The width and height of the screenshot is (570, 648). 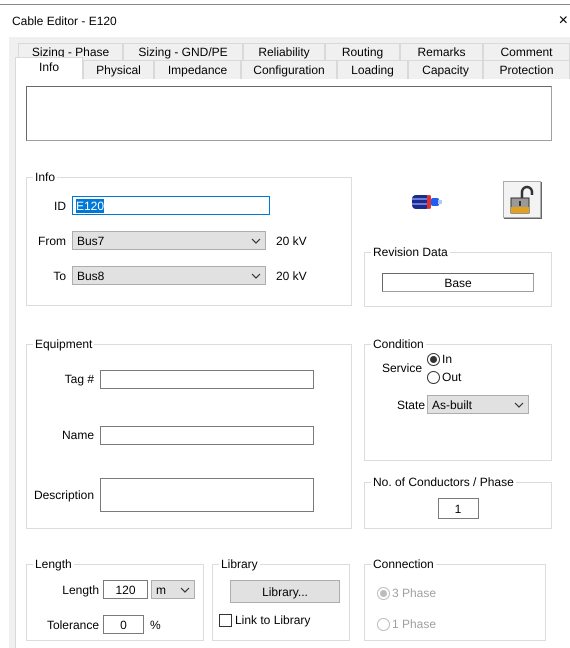 What do you see at coordinates (522, 199) in the screenshot?
I see `lock-button` at bounding box center [522, 199].